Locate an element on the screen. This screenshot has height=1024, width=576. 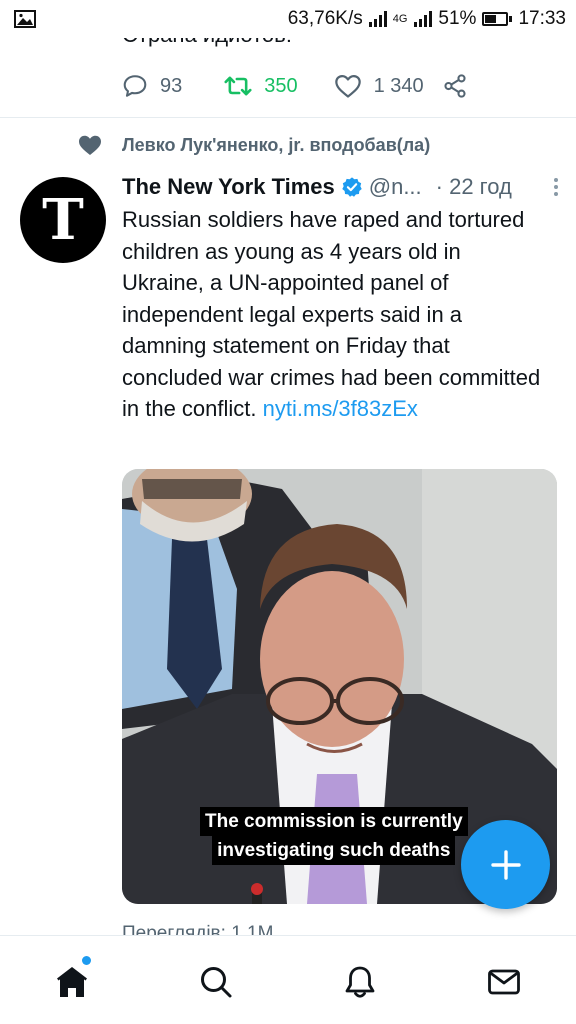
messages-icon is located at coordinates (504, 982).